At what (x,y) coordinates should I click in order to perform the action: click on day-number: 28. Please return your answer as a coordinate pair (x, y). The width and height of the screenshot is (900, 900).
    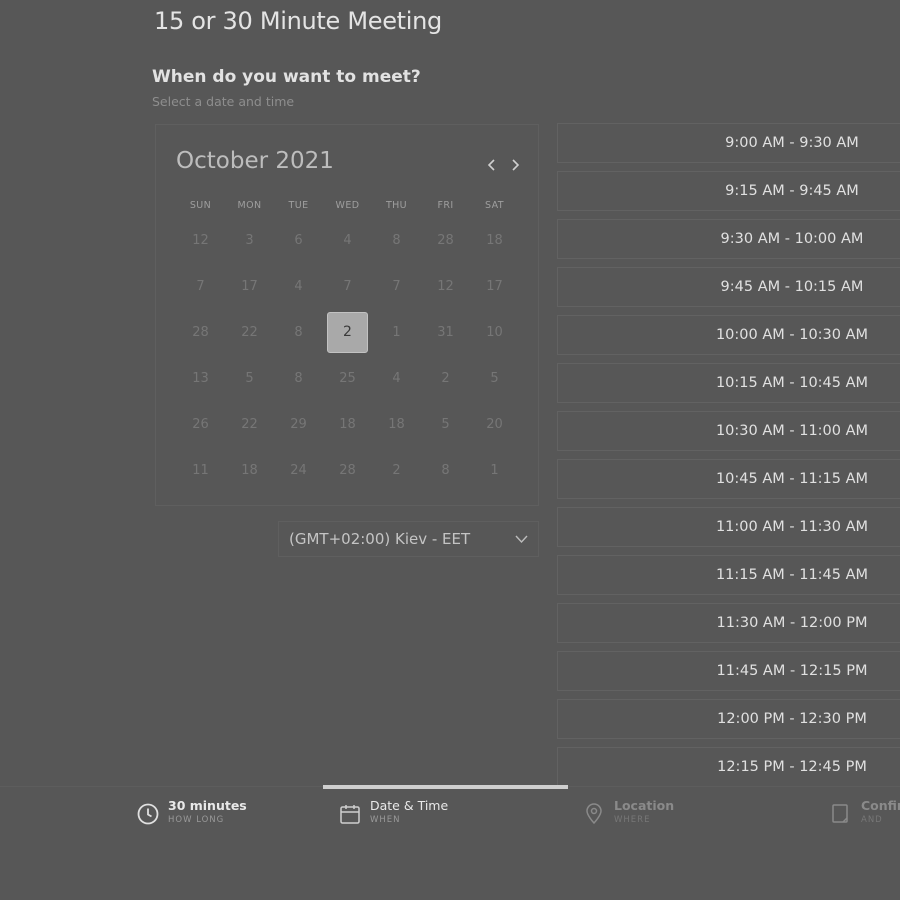
    Looking at the image, I should click on (200, 332).